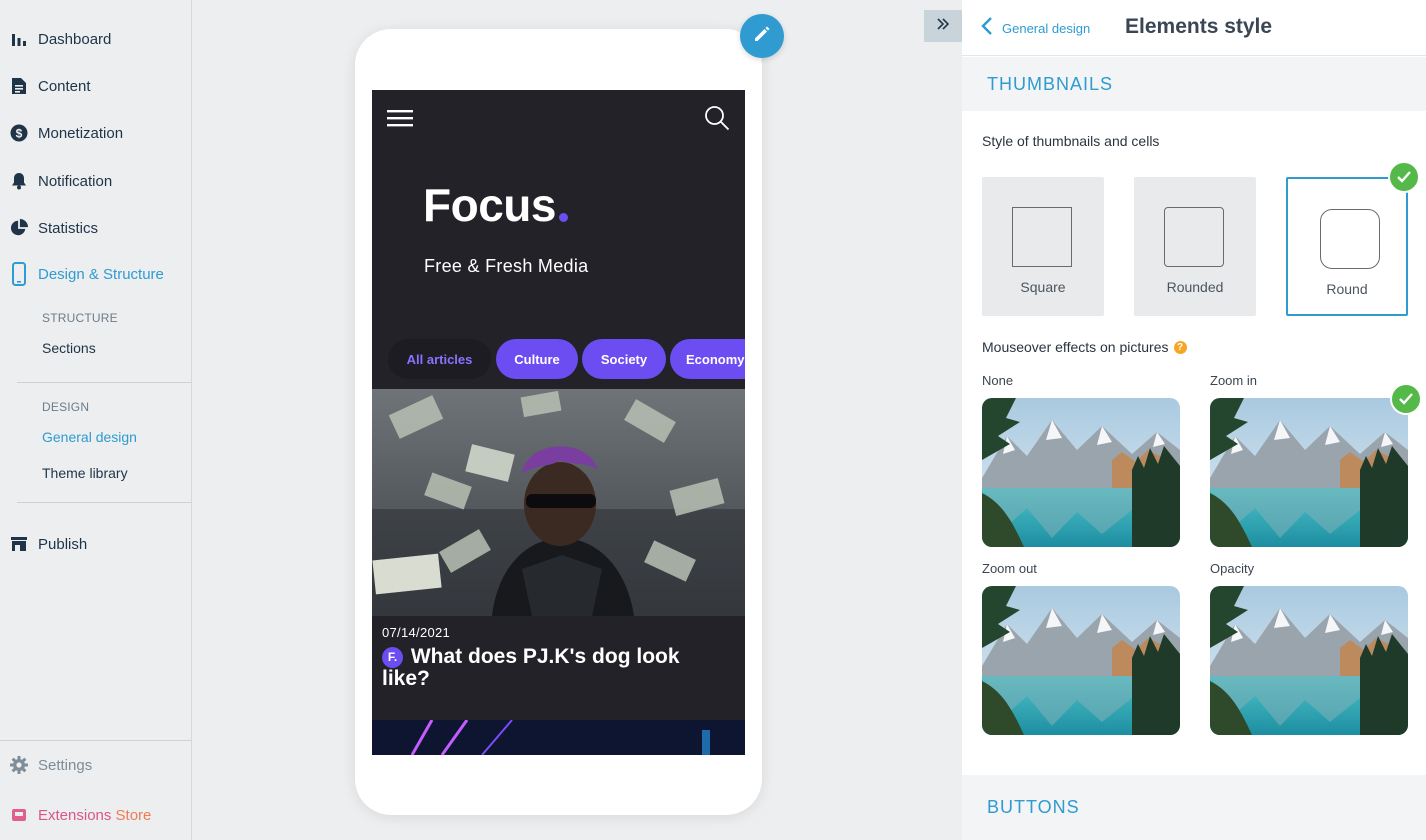 This screenshot has height=840, width=1426. What do you see at coordinates (1071, 141) in the screenshot?
I see `thumb-style-label: Style of thumbnails and cells` at bounding box center [1071, 141].